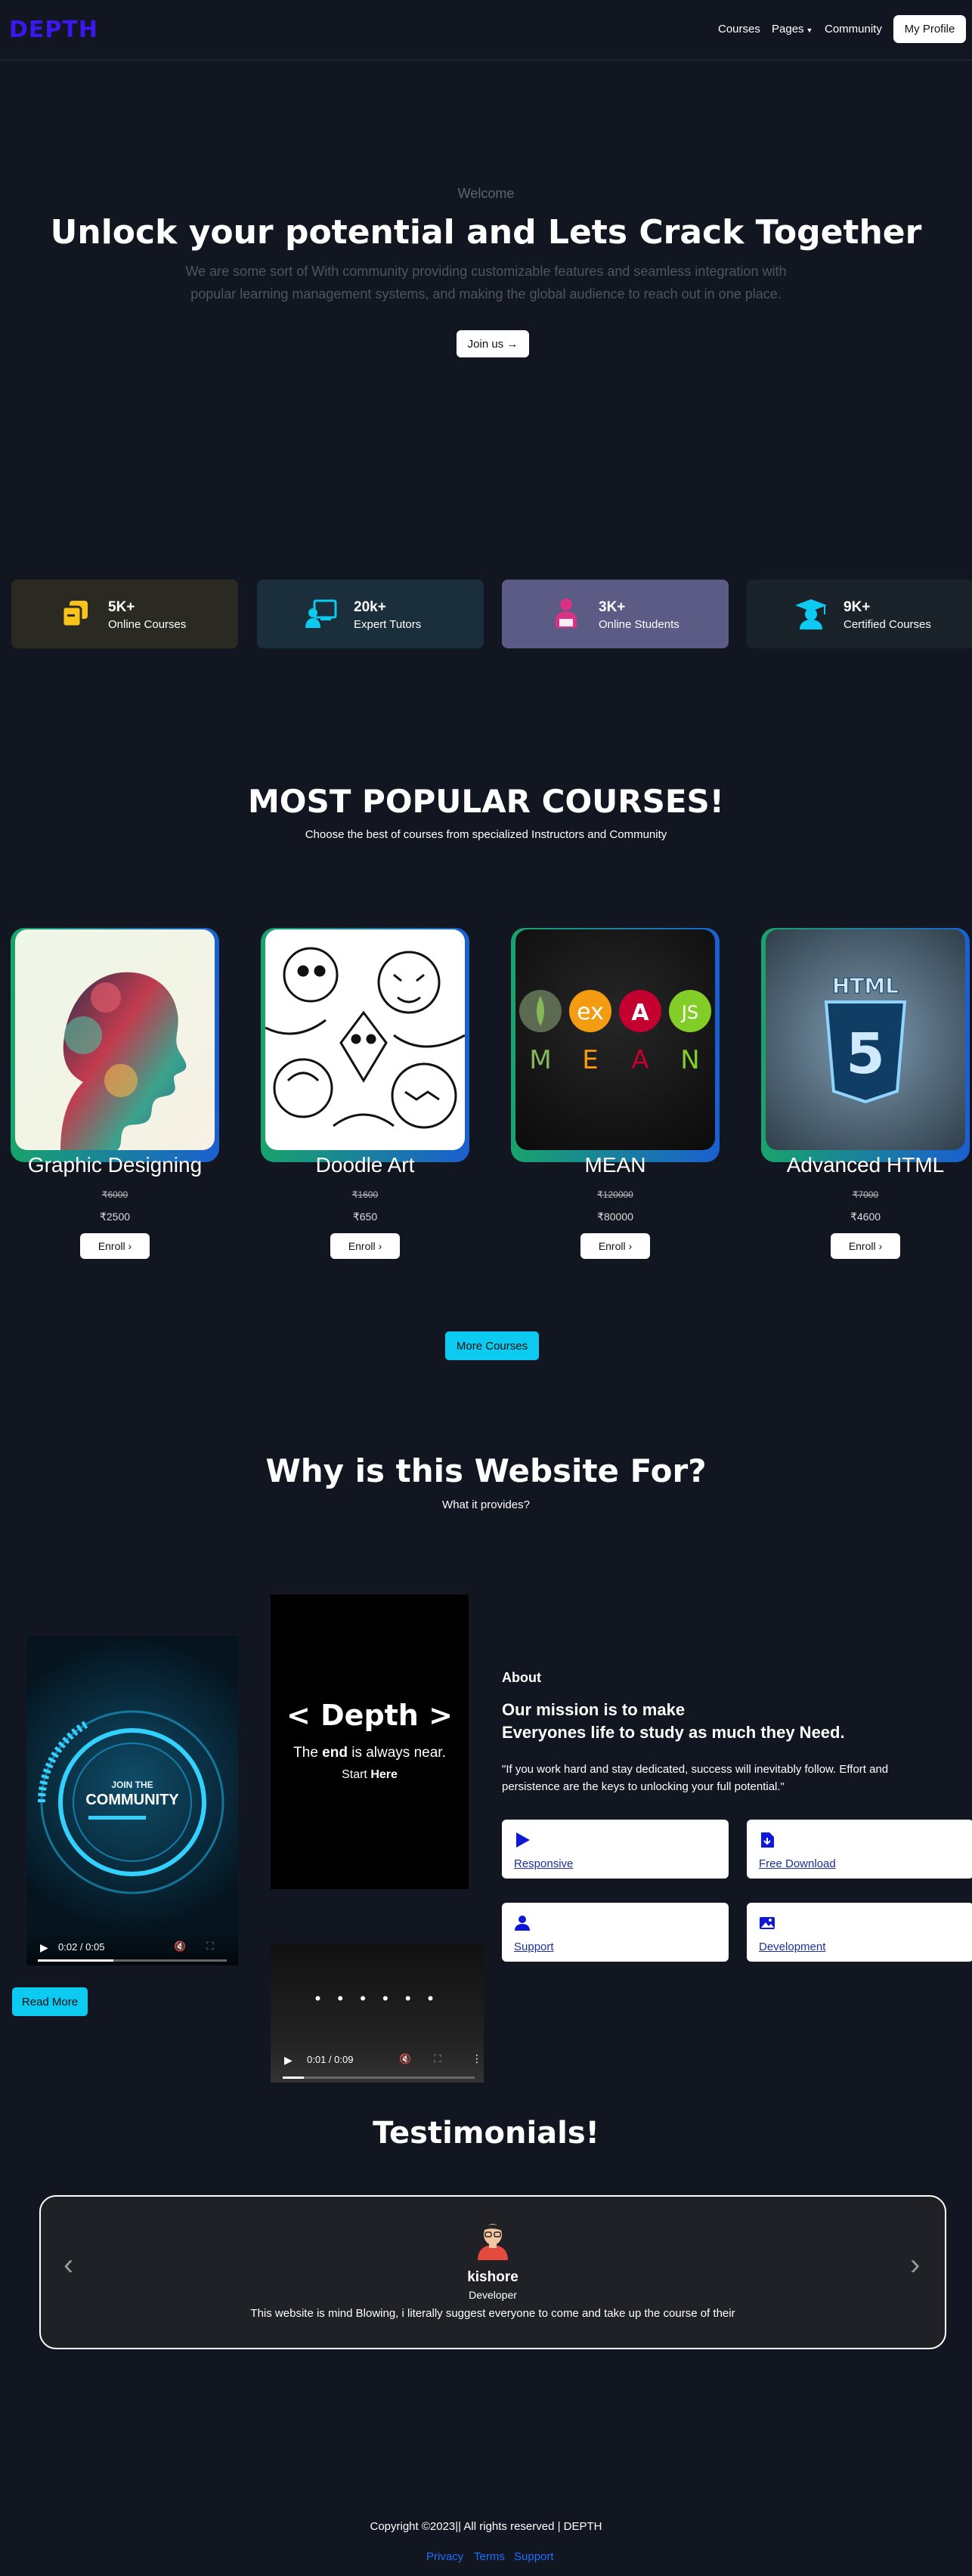 Image resolution: width=972 pixels, height=2576 pixels. Describe the element at coordinates (445, 2556) in the screenshot. I see `footer-link-privacy: Privacy` at that location.